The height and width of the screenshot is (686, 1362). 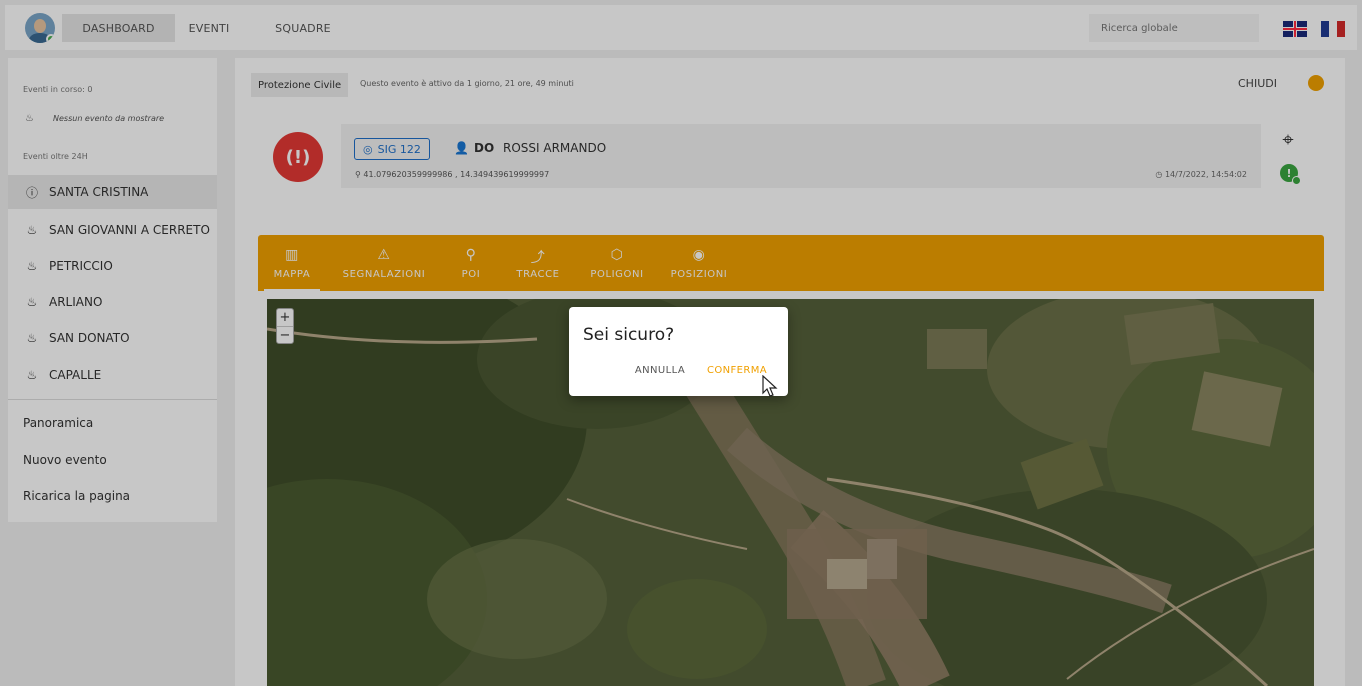 I want to click on confirm-dialog: Sei sicuro? ANNULLA CONFERMA, so click(x=678, y=351).